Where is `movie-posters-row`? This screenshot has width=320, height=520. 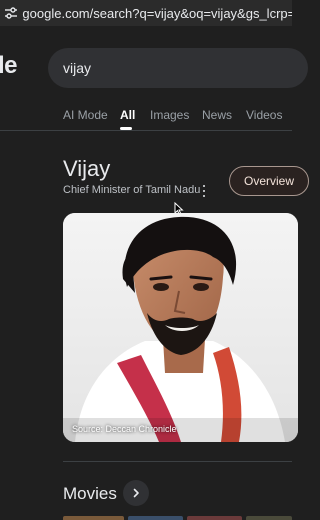
movie-posters-row is located at coordinates (177, 518).